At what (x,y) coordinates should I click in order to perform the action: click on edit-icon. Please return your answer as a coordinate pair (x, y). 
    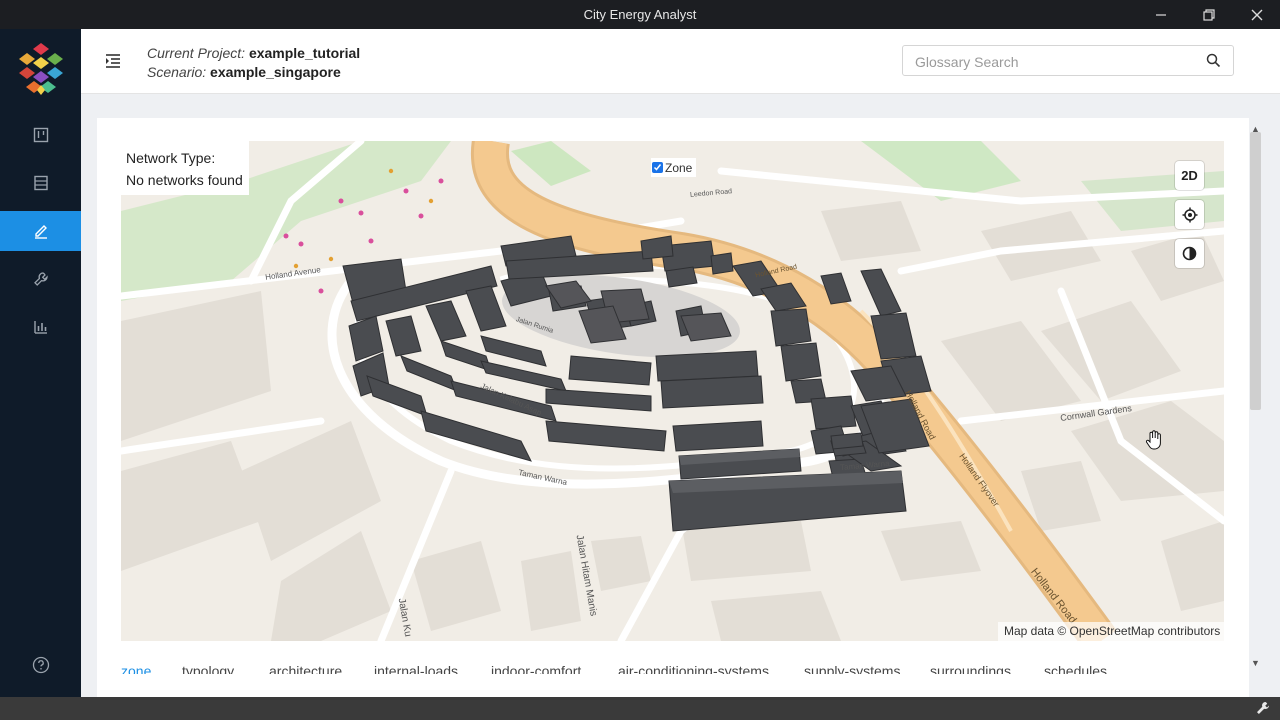
    Looking at the image, I should click on (40, 232).